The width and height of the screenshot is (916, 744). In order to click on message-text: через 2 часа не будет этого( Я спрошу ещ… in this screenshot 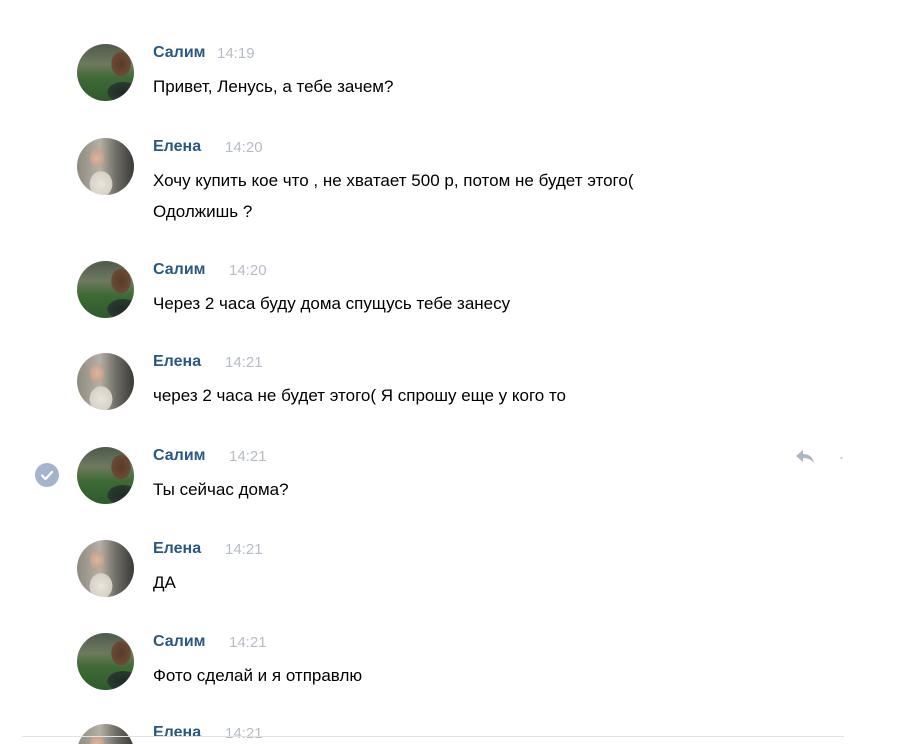, I will do `click(359, 395)`.